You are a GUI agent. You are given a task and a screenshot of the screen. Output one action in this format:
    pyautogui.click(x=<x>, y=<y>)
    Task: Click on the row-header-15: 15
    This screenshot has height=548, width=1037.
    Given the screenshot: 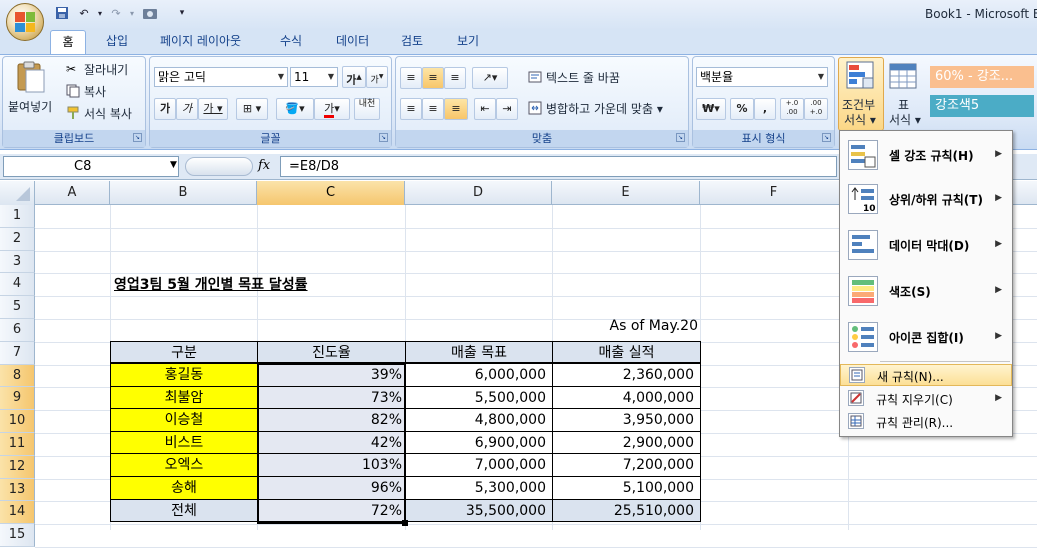 What is the action you would take?
    pyautogui.click(x=17, y=535)
    